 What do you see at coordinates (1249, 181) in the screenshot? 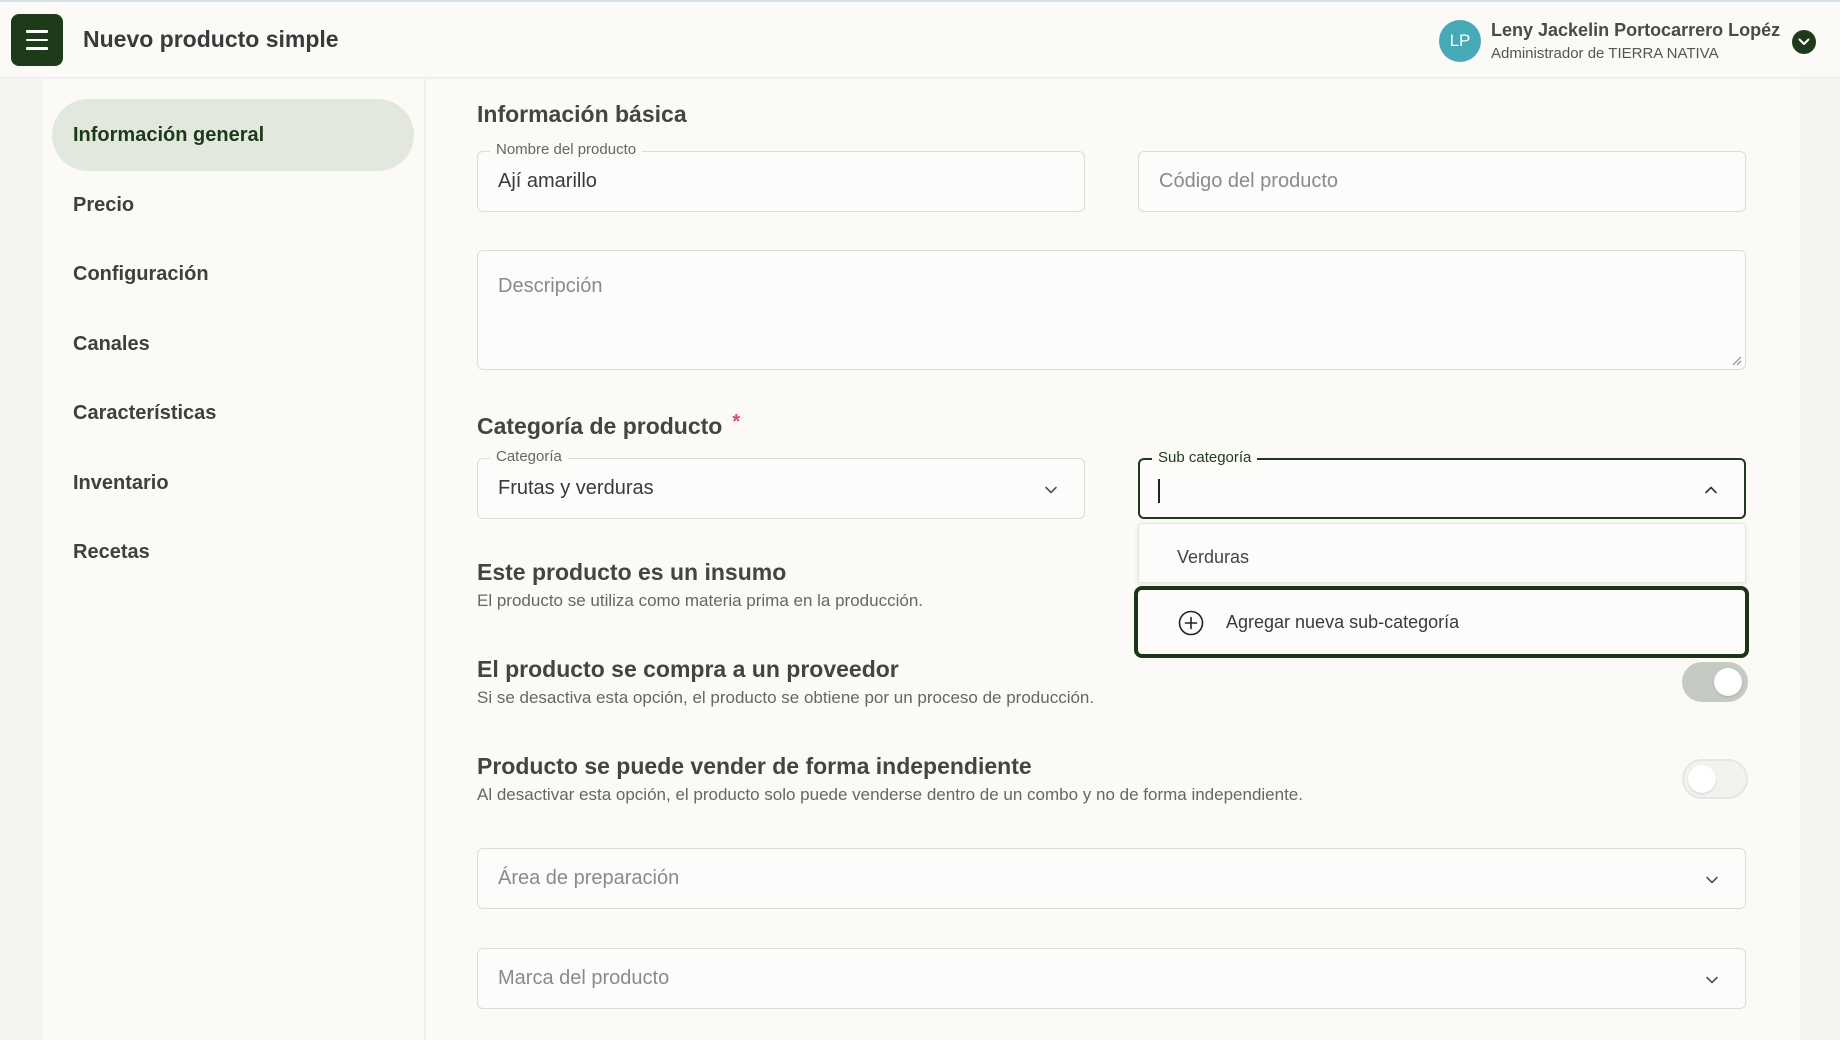
I see `product-code-placeholder: Código del producto` at bounding box center [1249, 181].